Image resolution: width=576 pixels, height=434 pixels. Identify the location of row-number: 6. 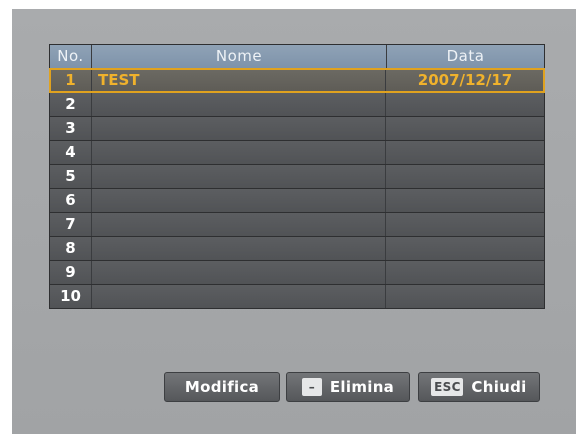
(70, 200).